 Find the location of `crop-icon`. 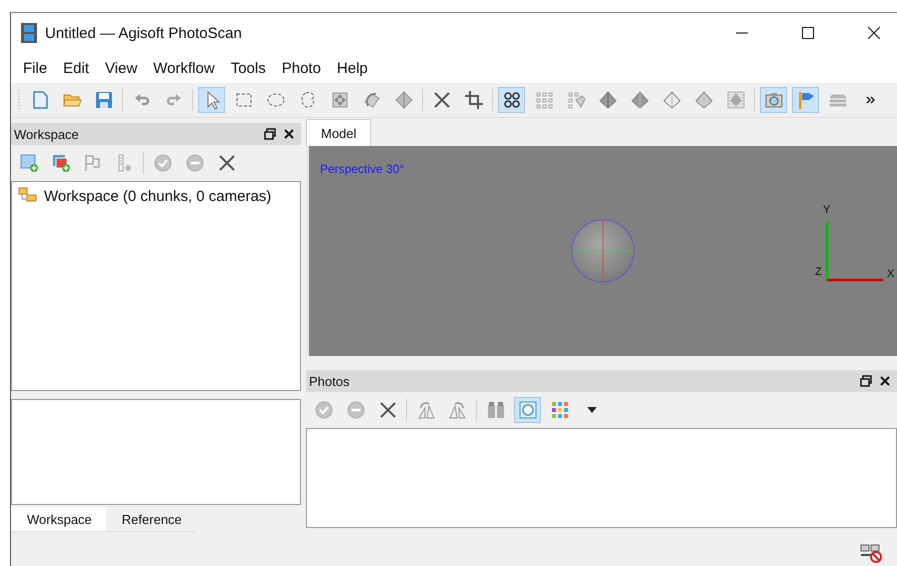

crop-icon is located at coordinates (474, 100).